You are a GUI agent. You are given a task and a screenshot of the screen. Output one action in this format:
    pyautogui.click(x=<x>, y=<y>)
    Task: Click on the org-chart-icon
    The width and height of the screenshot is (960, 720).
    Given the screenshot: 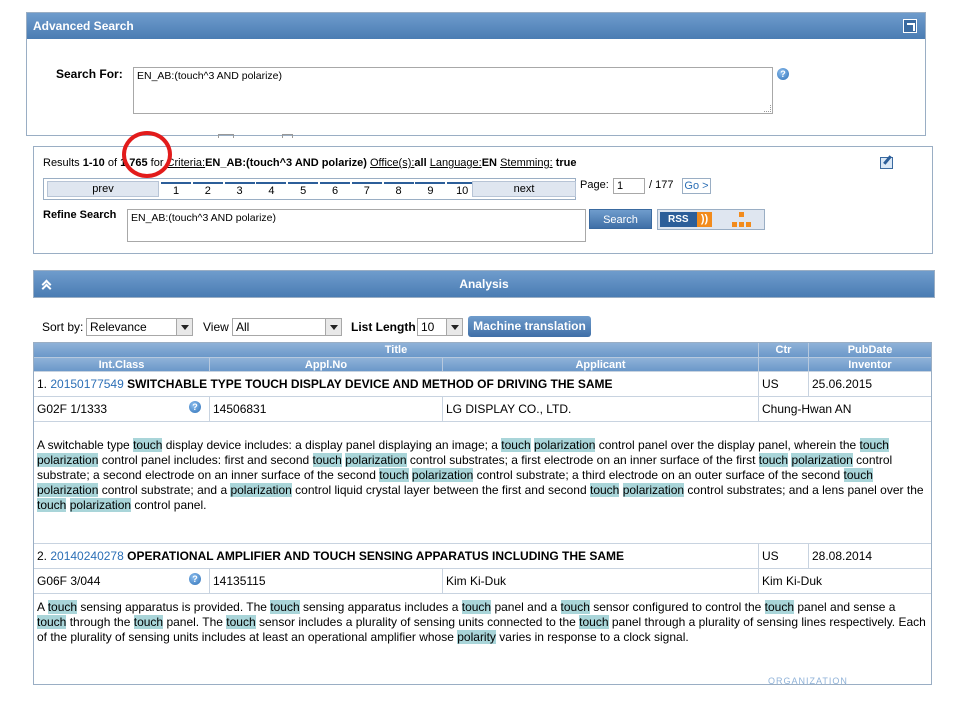 What is the action you would take?
    pyautogui.click(x=742, y=220)
    